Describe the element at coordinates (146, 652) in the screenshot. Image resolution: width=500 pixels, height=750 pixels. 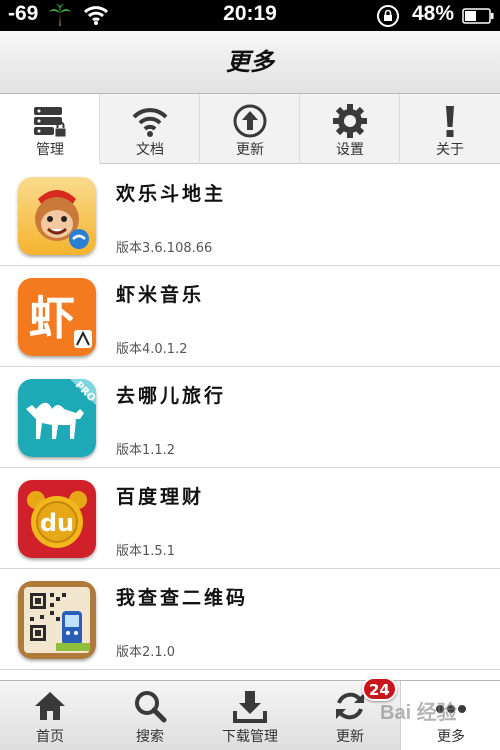
I see `app-version: 版本2.1.0` at that location.